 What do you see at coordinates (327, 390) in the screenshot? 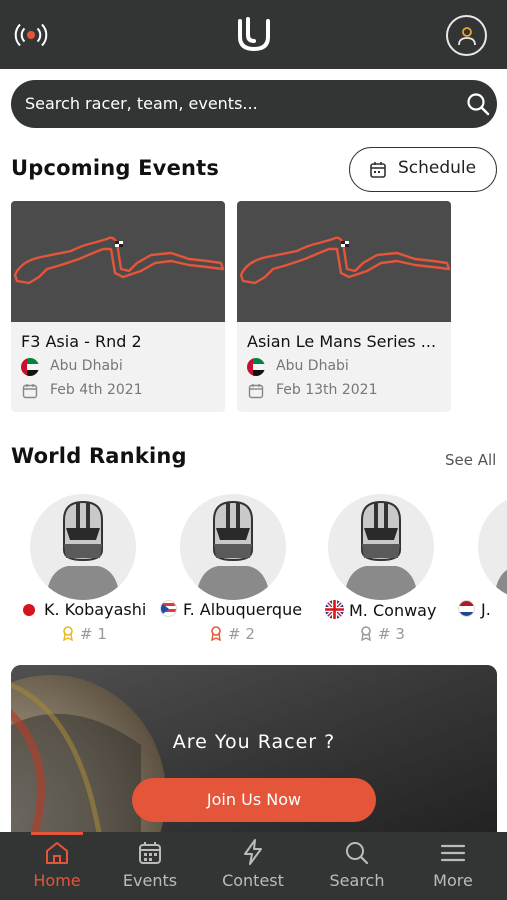
I see `event-date: Feb 13th 2021` at bounding box center [327, 390].